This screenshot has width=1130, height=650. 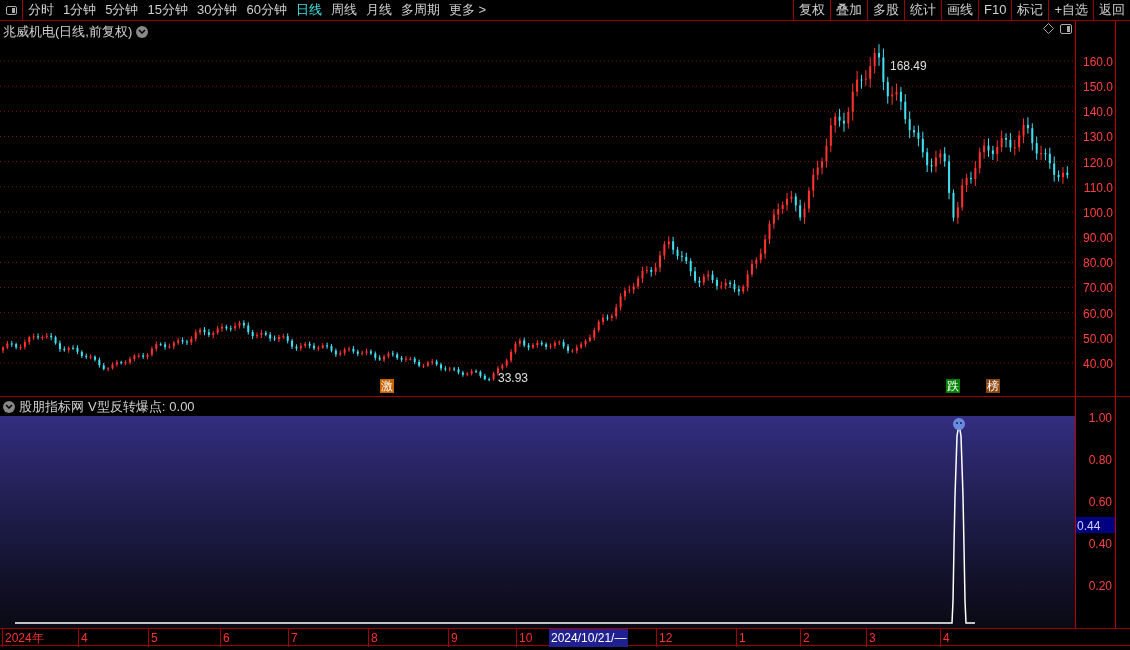 What do you see at coordinates (1048, 28) in the screenshot?
I see `diamond-icon` at bounding box center [1048, 28].